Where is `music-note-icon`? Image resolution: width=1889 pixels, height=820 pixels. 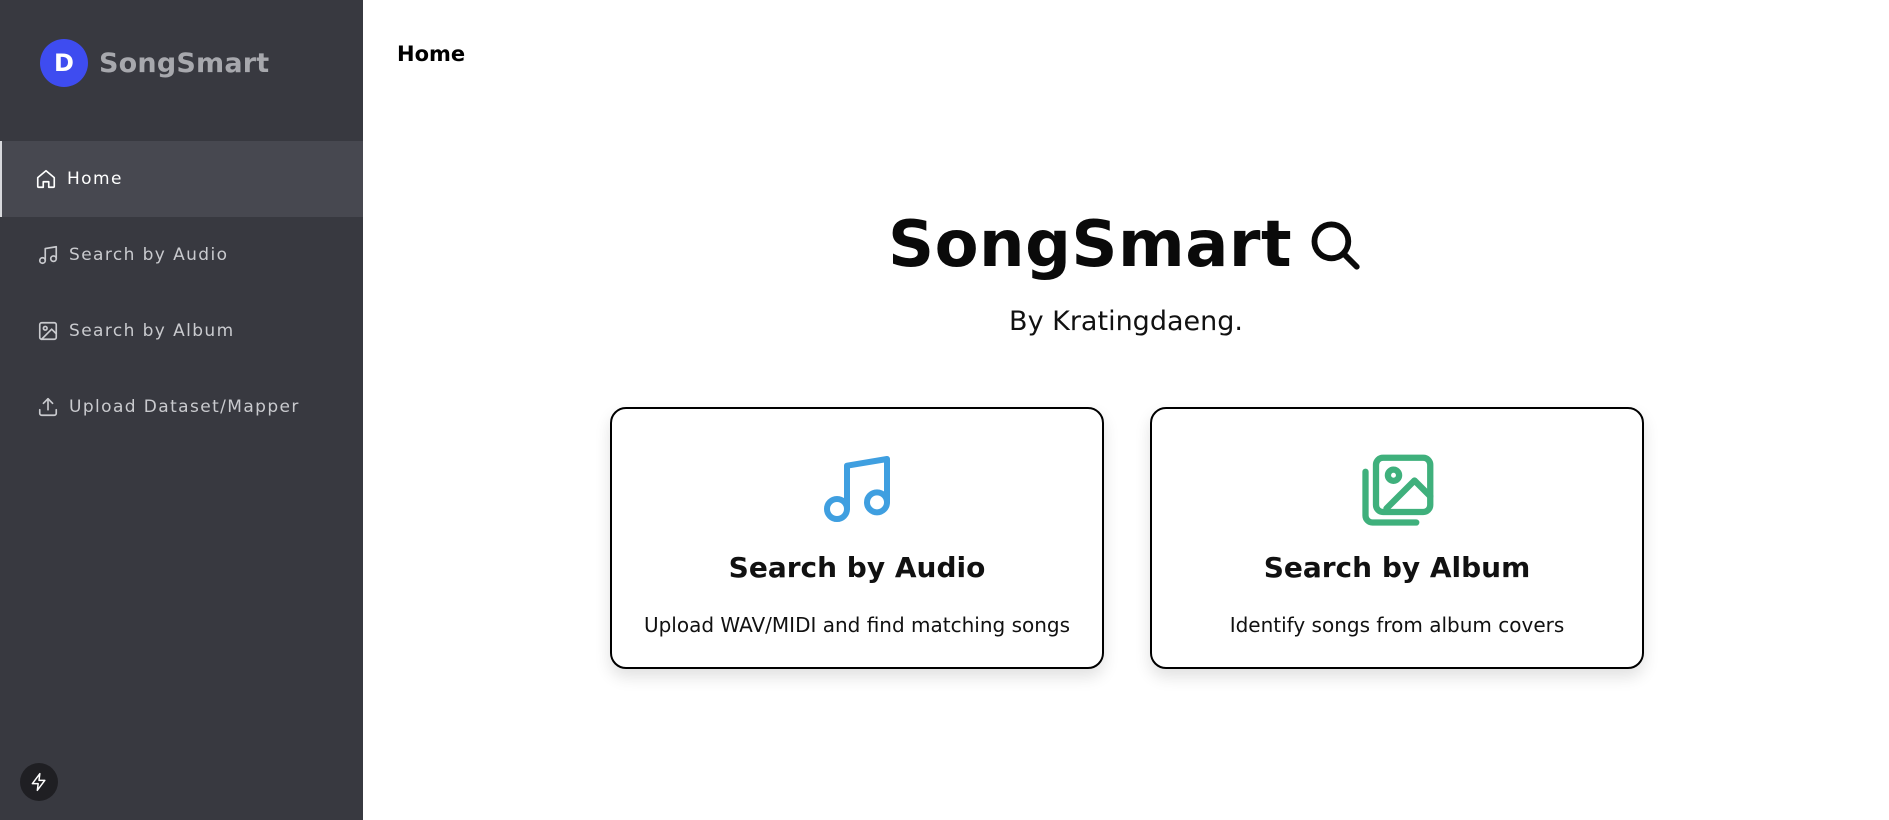 music-note-icon is located at coordinates (48, 255).